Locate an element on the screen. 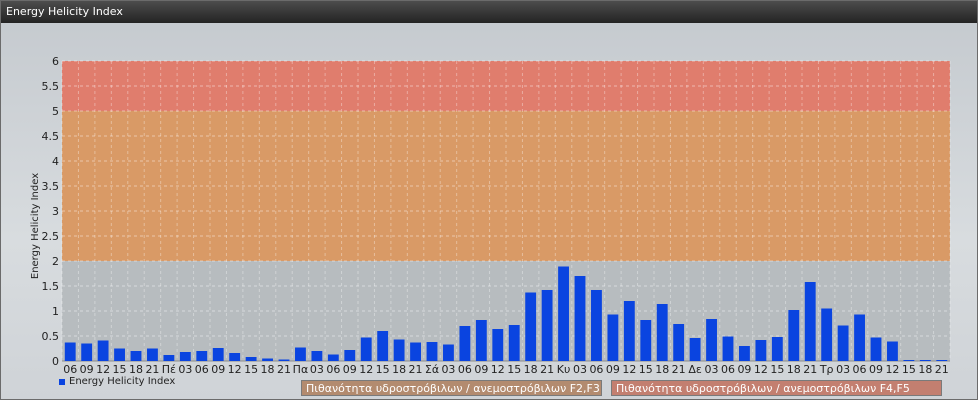 This screenshot has height=400, width=978. x-tick-label: Πέ is located at coordinates (169, 369).